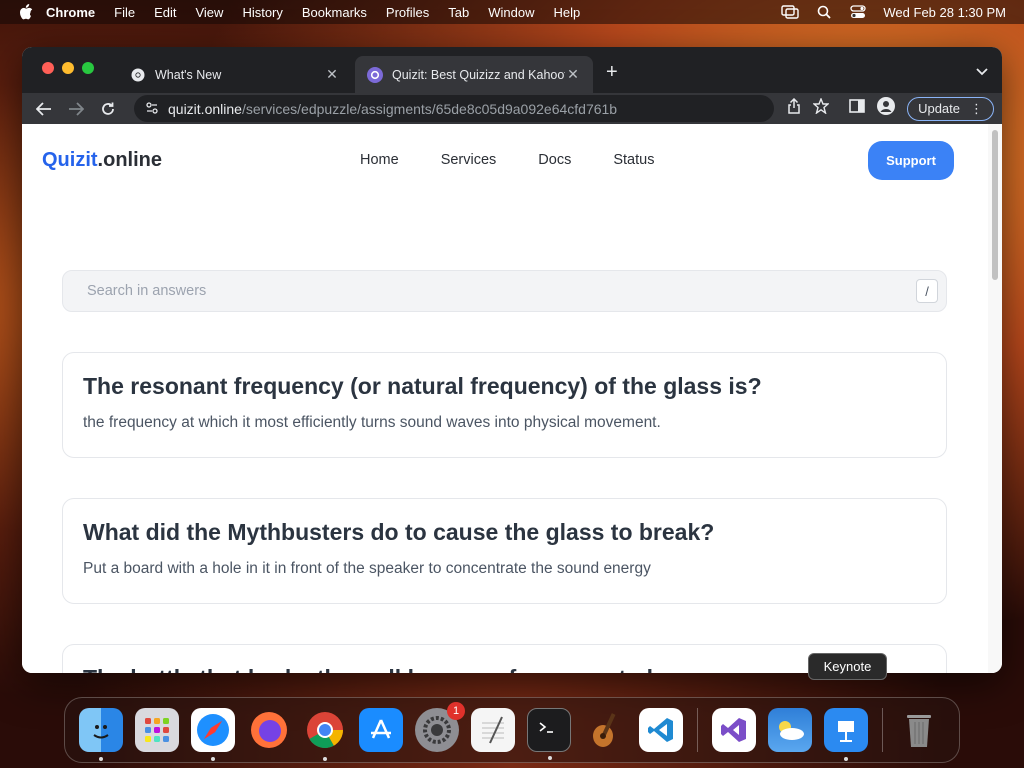 The width and height of the screenshot is (1024, 768). What do you see at coordinates (549, 734) in the screenshot?
I see `terminal-icon` at bounding box center [549, 734].